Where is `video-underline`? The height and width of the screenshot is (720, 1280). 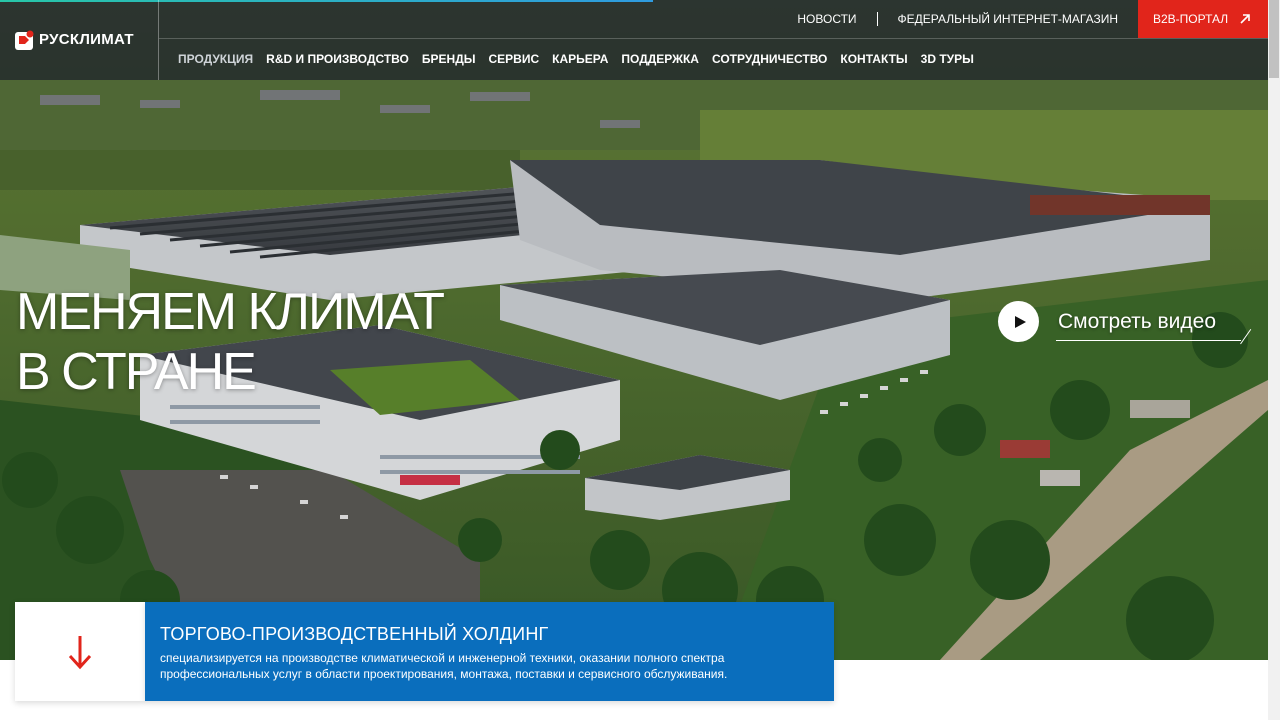 video-underline is located at coordinates (1148, 340).